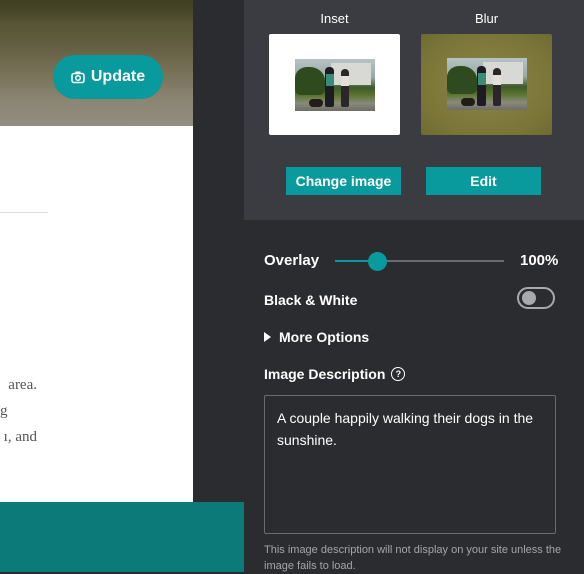 This screenshot has width=584, height=574. Describe the element at coordinates (419, 261) in the screenshot. I see `overlay-slider` at that location.